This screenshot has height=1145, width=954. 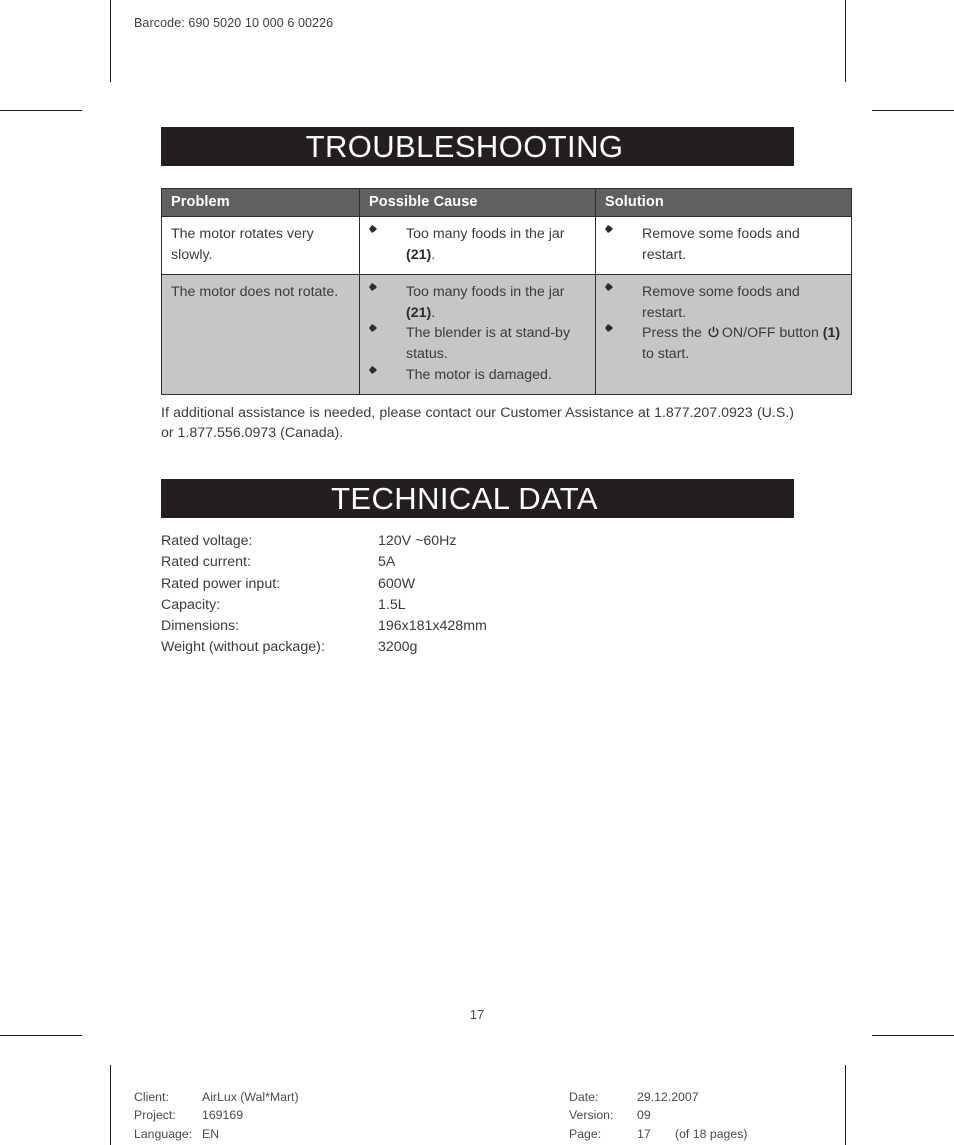 I want to click on footer-value-language: EN, so click(x=211, y=1133).